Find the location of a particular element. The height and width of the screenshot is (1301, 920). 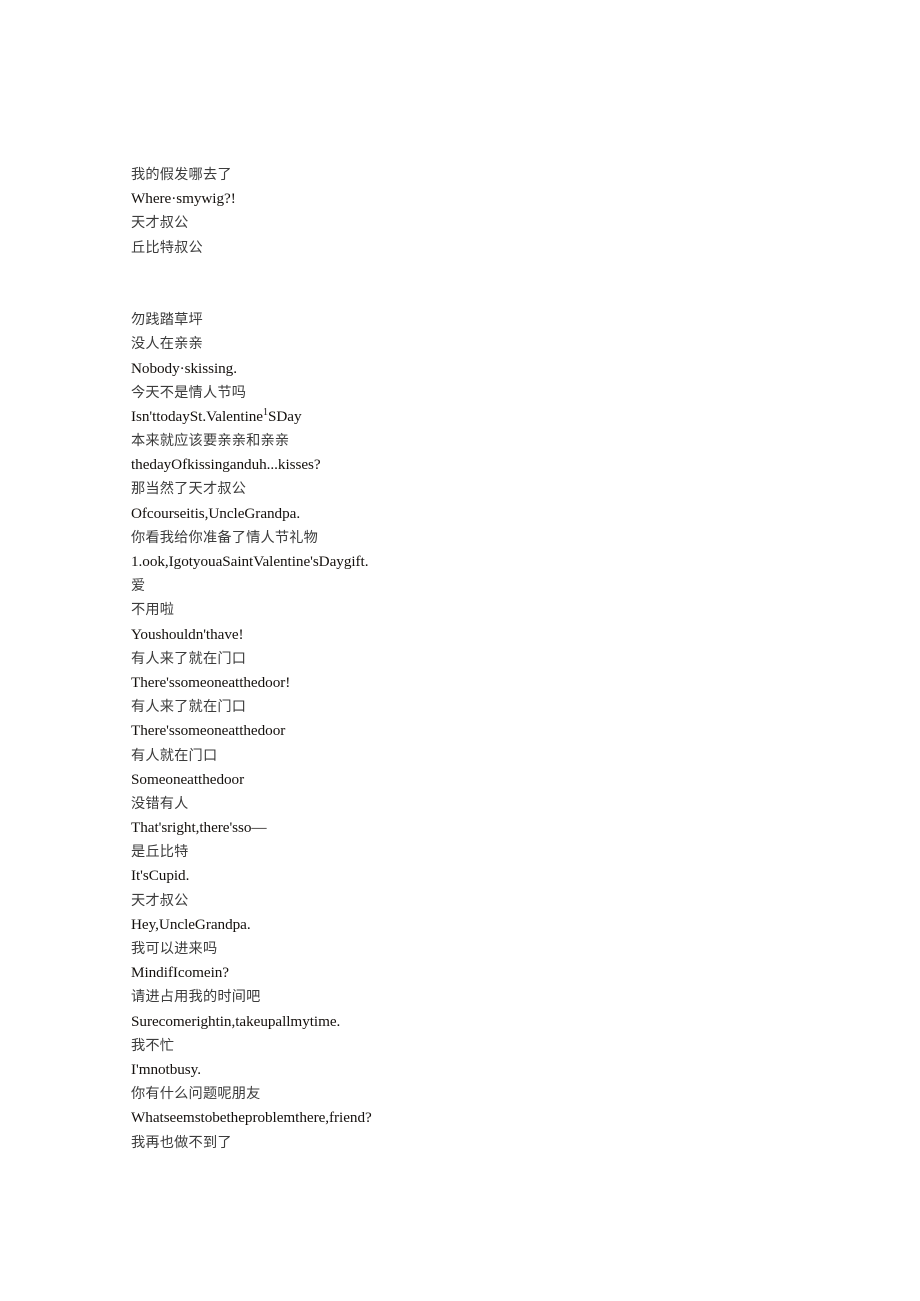

subtitle-line-chinese: 那当然了天才叔公 is located at coordinates (189, 489).